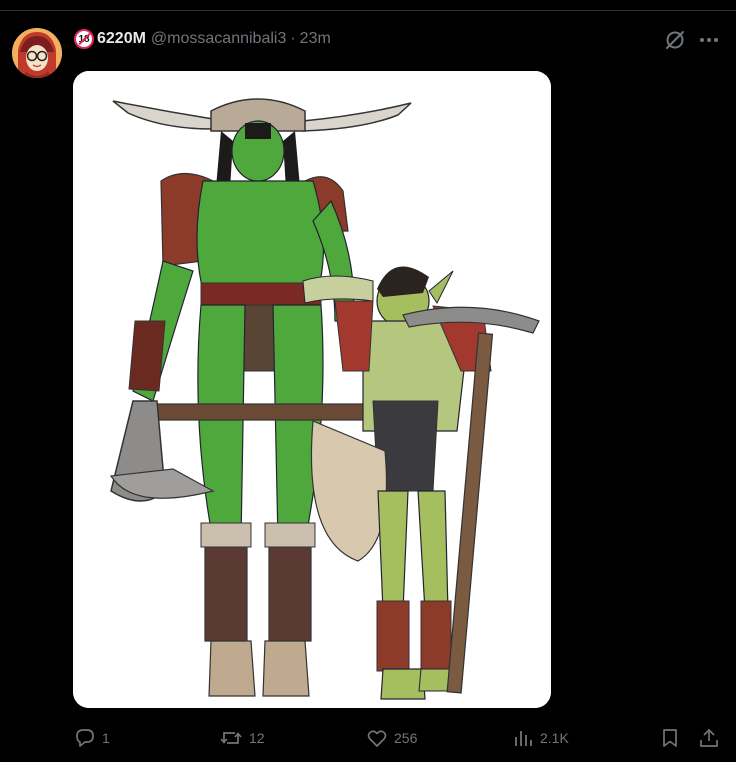  I want to click on share-button, so click(712, 738).